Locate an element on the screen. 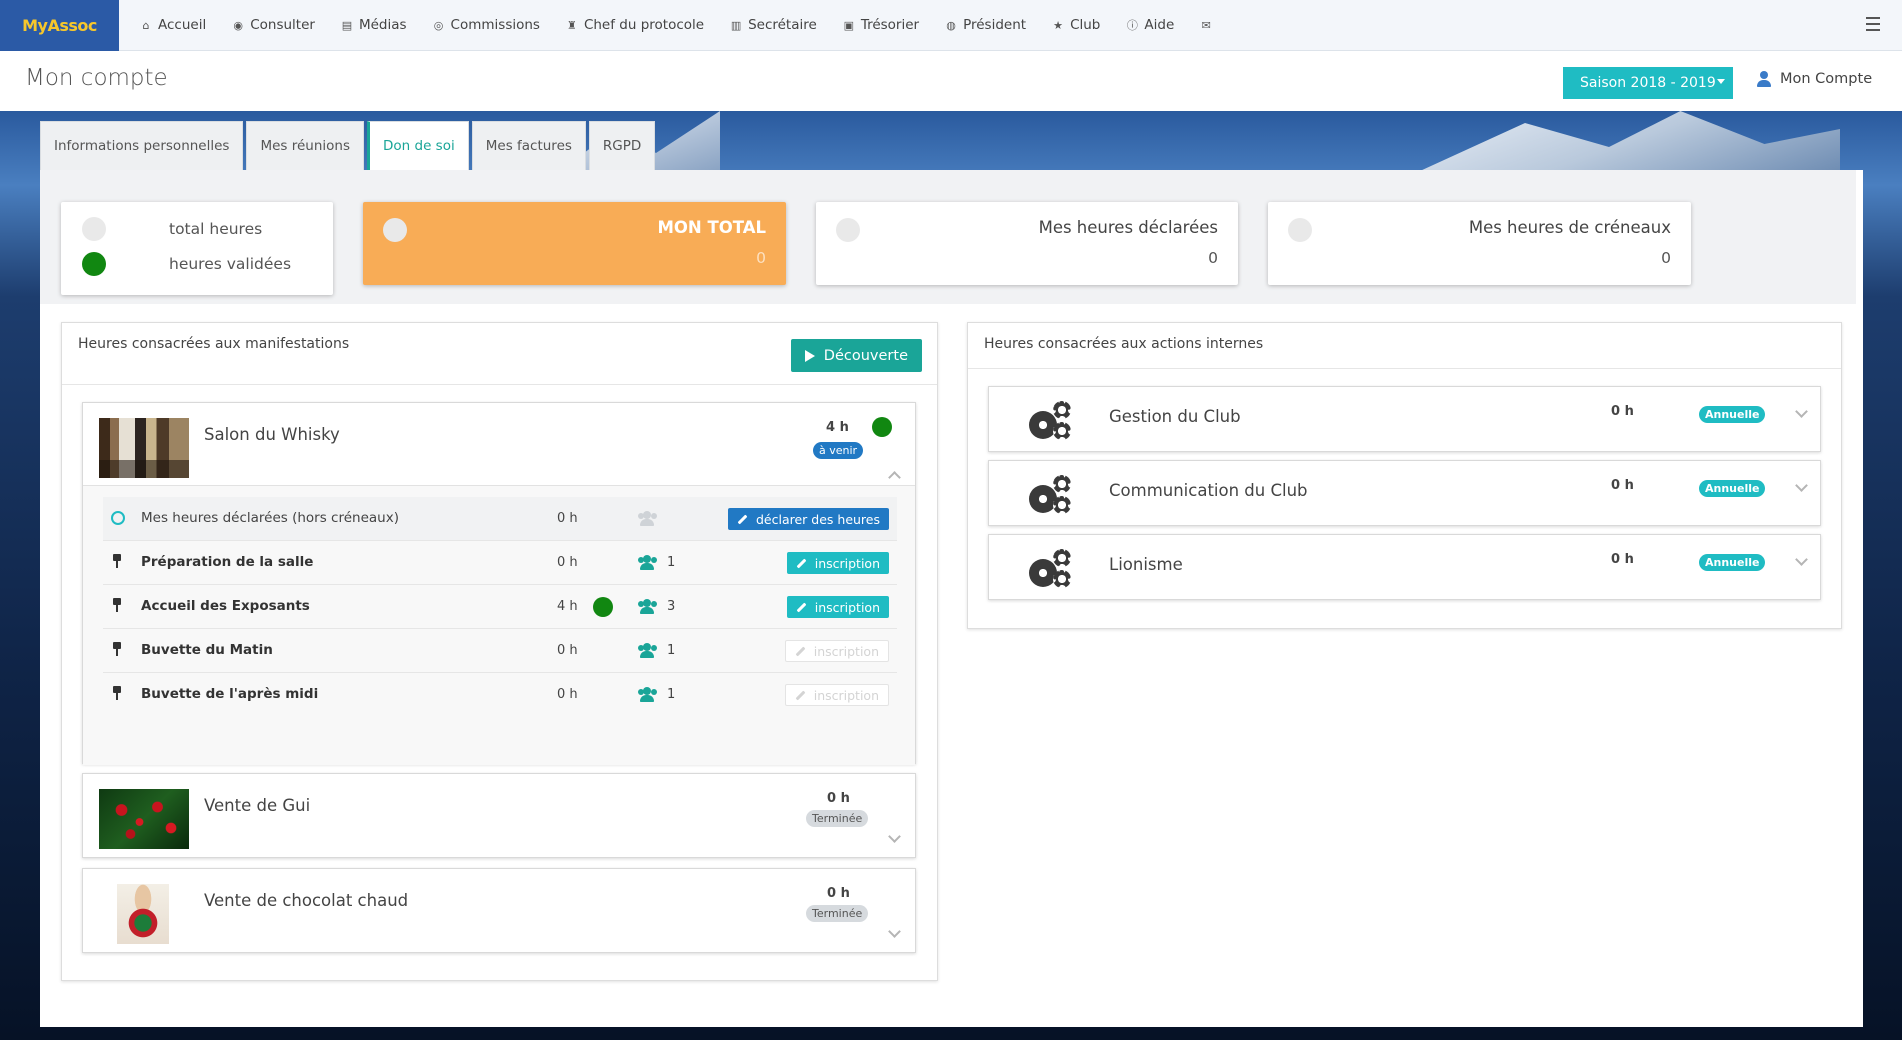 The image size is (1902, 1040). nav-item-club: ★ Club is located at coordinates (1076, 25).